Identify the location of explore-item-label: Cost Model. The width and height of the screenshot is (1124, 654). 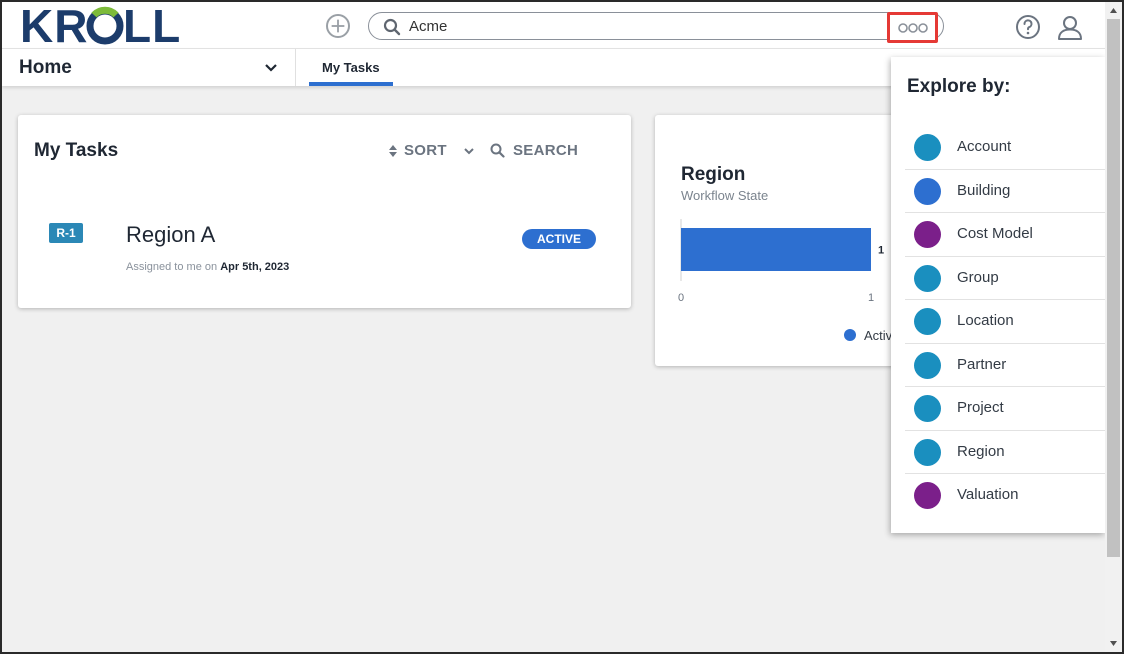
(995, 233).